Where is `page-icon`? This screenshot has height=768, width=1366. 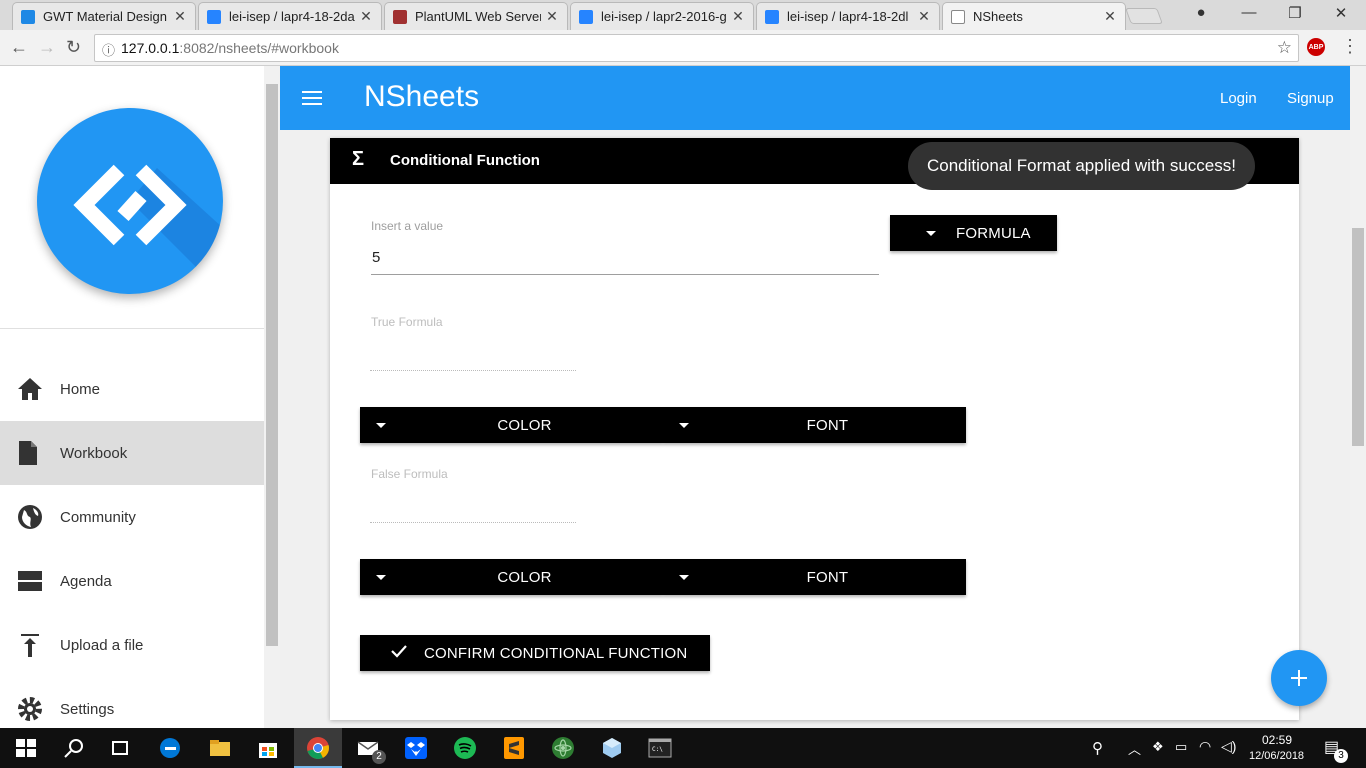 page-icon is located at coordinates (958, 16).